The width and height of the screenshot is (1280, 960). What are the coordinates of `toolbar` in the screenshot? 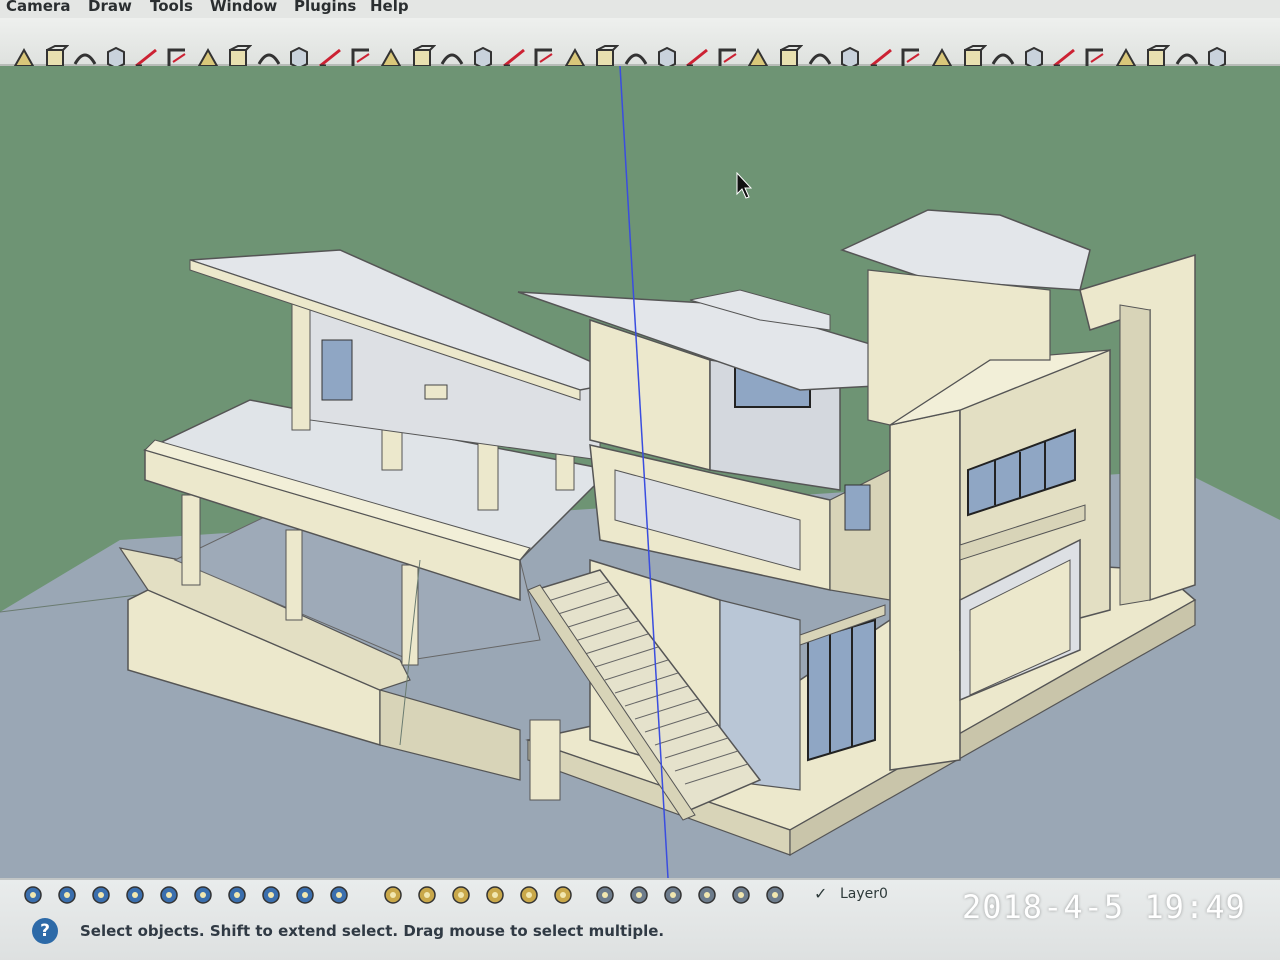 It's located at (640, 44).